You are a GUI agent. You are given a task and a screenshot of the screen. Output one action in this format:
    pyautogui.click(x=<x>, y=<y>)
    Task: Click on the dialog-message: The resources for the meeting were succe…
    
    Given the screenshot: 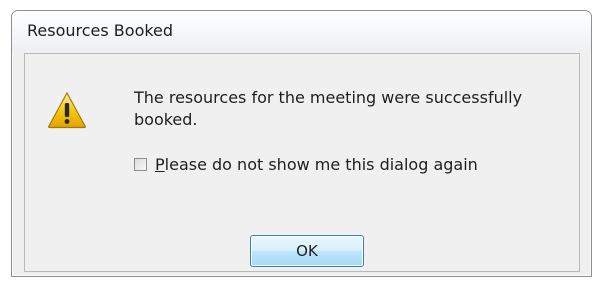 What is the action you would take?
    pyautogui.click(x=328, y=108)
    